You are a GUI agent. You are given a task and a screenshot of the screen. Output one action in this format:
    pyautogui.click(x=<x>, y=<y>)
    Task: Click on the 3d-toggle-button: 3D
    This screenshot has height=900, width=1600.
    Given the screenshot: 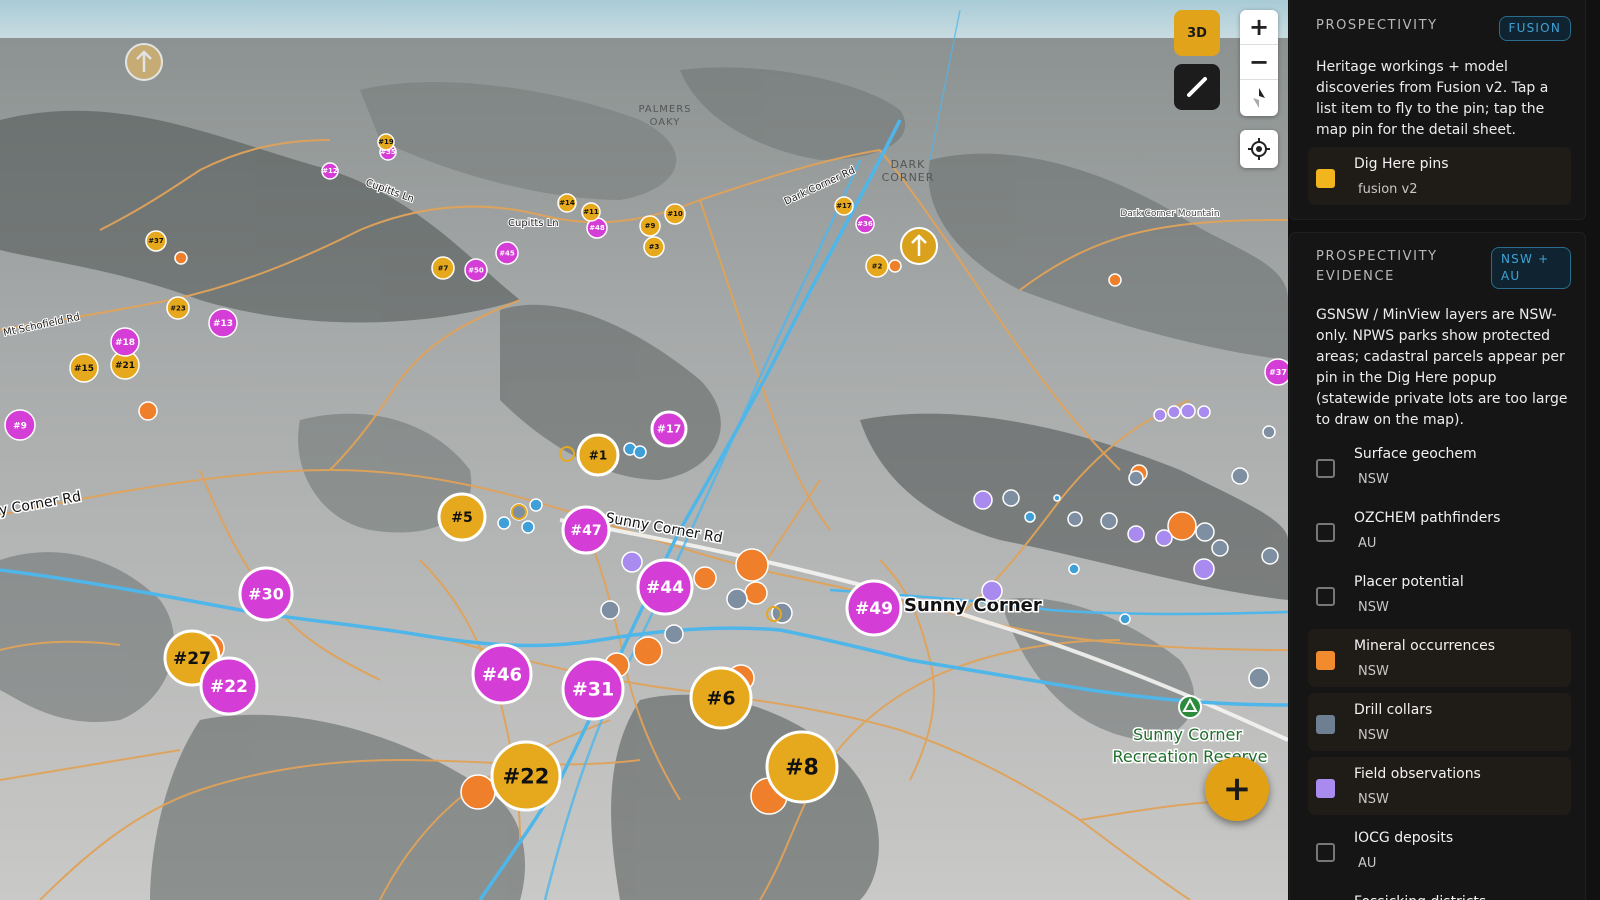 What is the action you would take?
    pyautogui.click(x=1197, y=33)
    